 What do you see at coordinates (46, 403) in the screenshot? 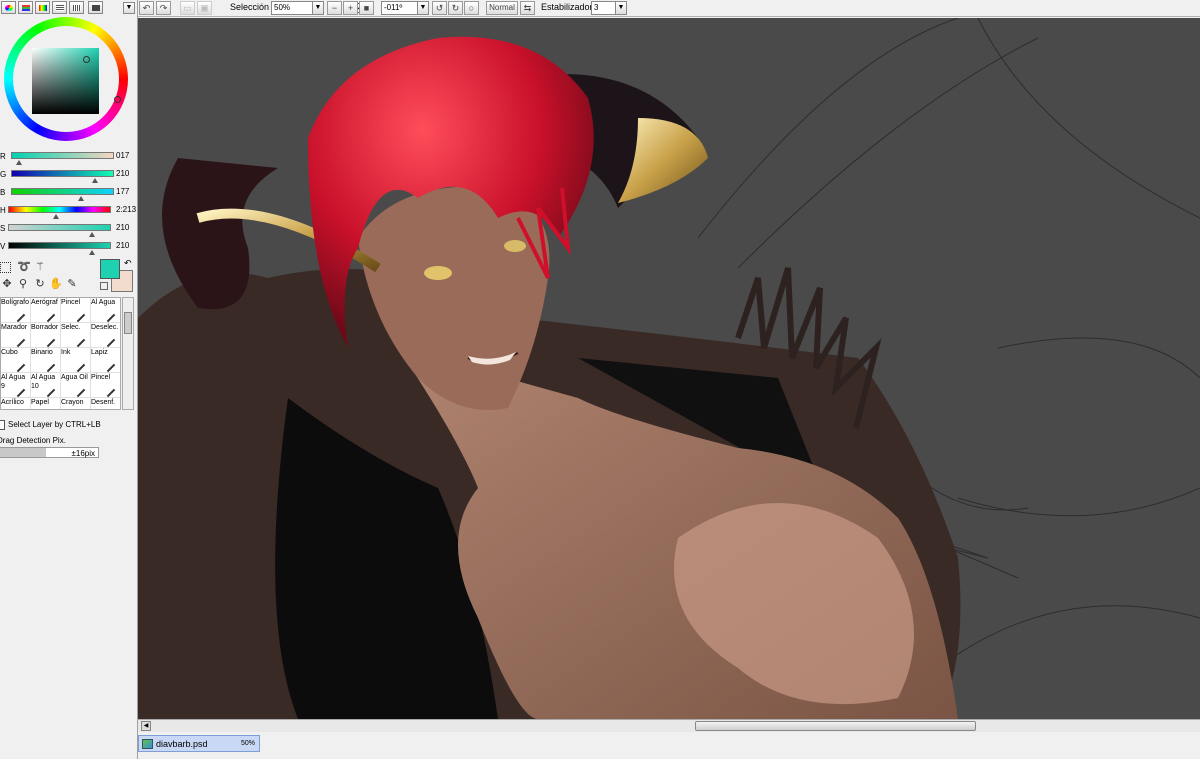
I see `brush-17: Papel` at bounding box center [46, 403].